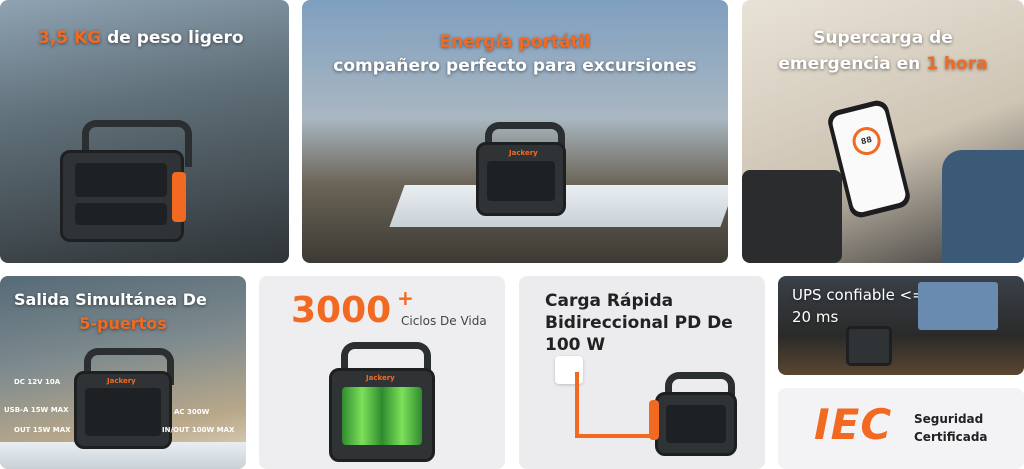 This screenshot has width=1024, height=469. What do you see at coordinates (172, 38) in the screenshot?
I see `weight-text: de peso ligero` at bounding box center [172, 38].